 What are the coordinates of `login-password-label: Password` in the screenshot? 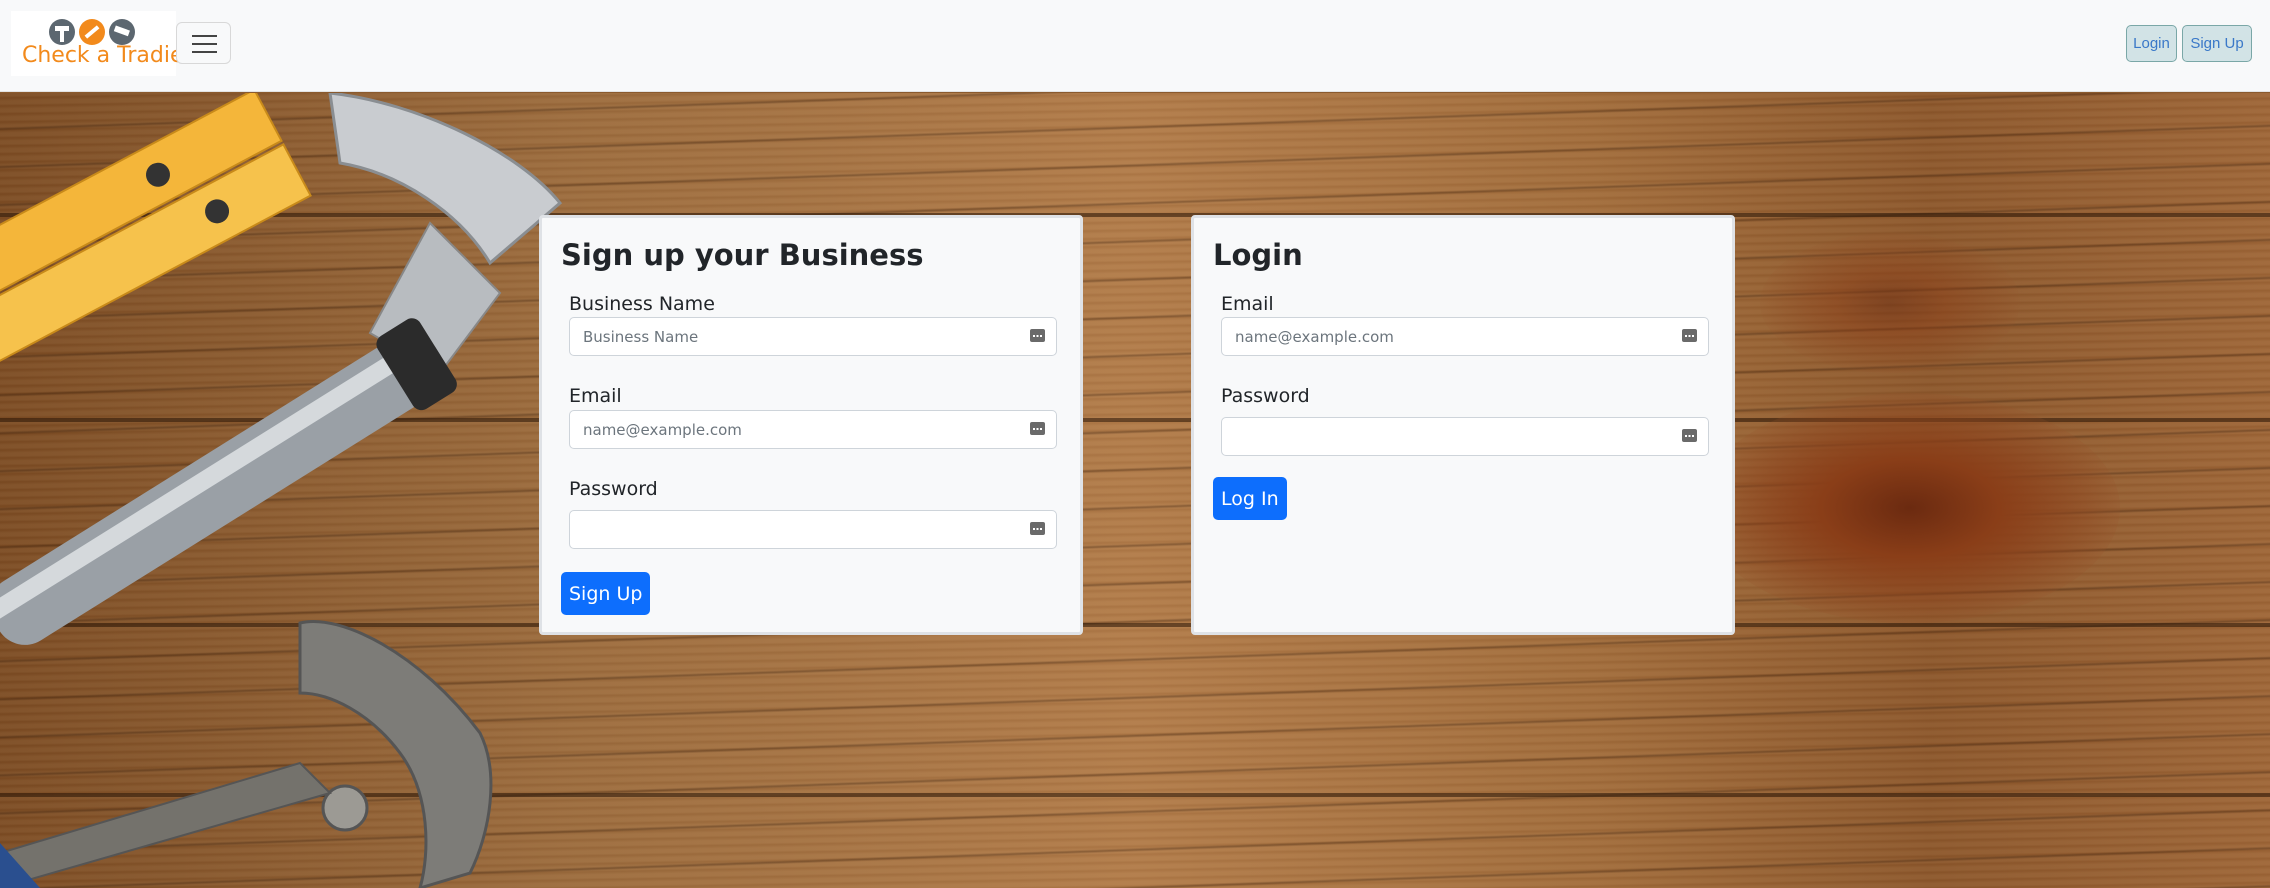 It's located at (1265, 396).